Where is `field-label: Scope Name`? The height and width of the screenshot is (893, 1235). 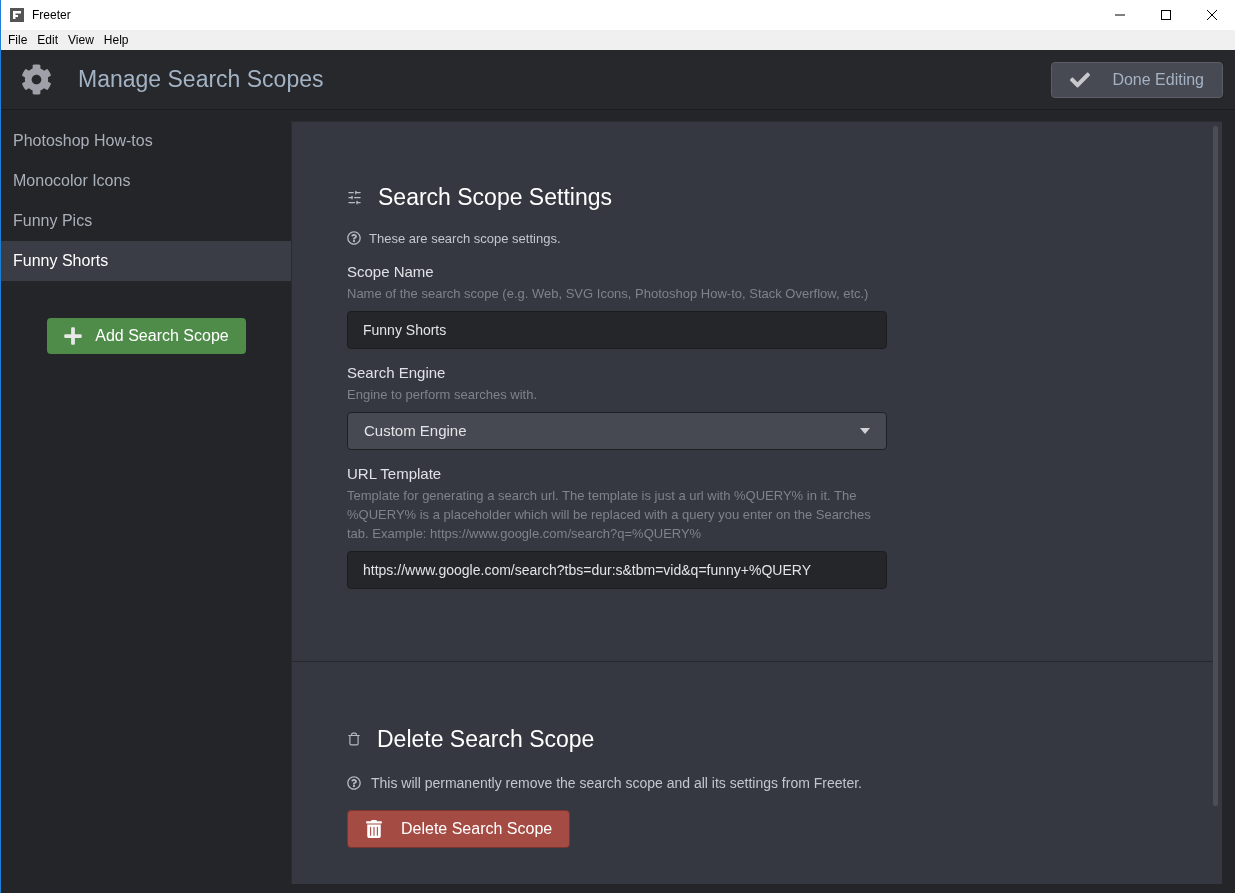 field-label: Scope Name is located at coordinates (390, 272).